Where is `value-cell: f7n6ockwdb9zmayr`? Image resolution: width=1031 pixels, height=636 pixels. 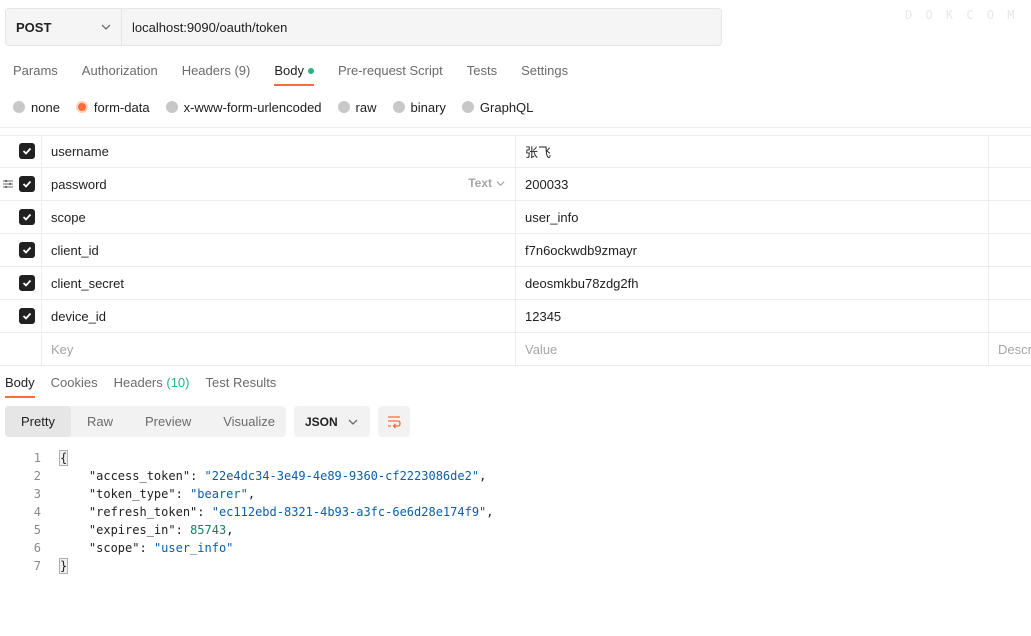 value-cell: f7n6ockwdb9zmayr is located at coordinates (752, 250).